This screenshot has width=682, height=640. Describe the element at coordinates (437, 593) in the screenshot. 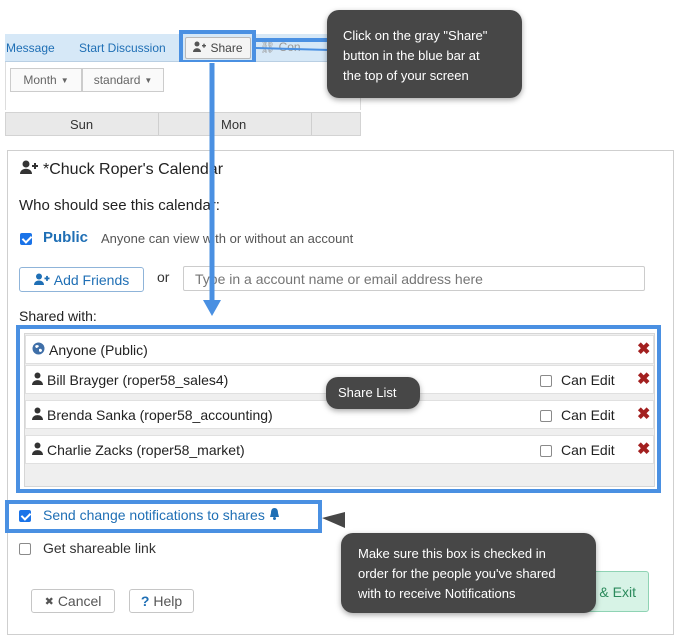

I see `notify-tooltip-line: with to receive Notifications` at that location.